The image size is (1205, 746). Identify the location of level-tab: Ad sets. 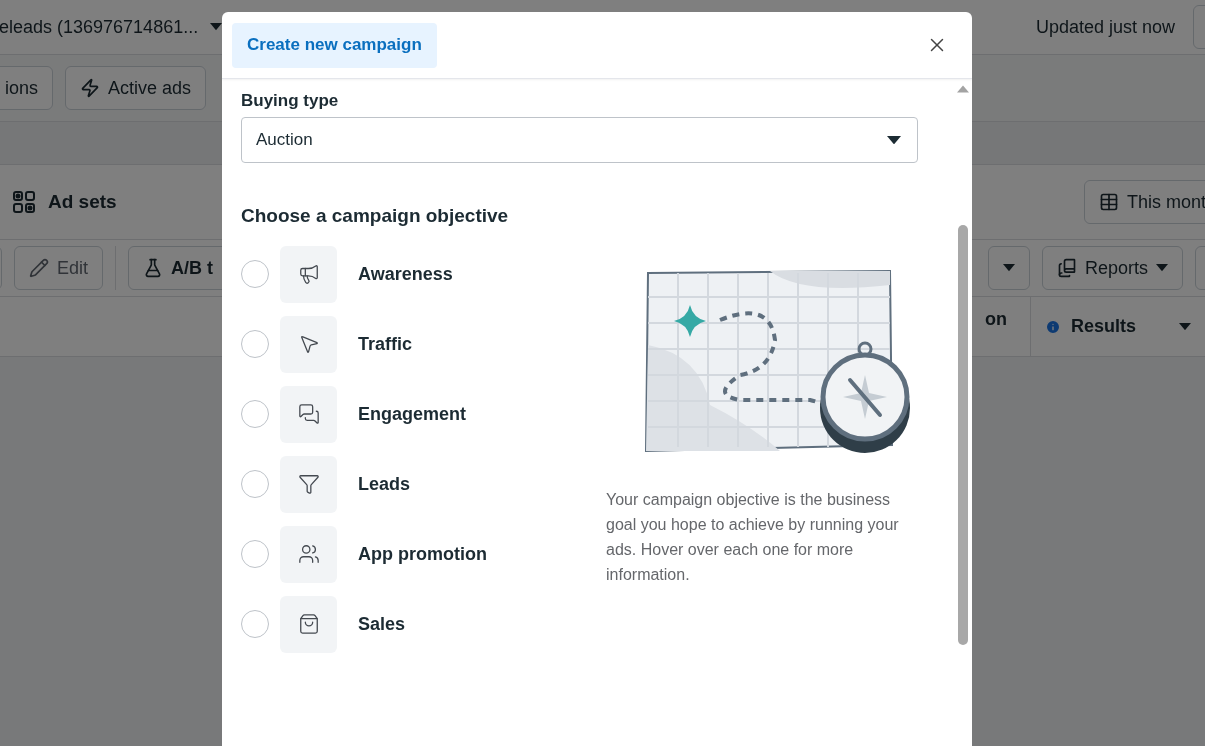
(82, 202).